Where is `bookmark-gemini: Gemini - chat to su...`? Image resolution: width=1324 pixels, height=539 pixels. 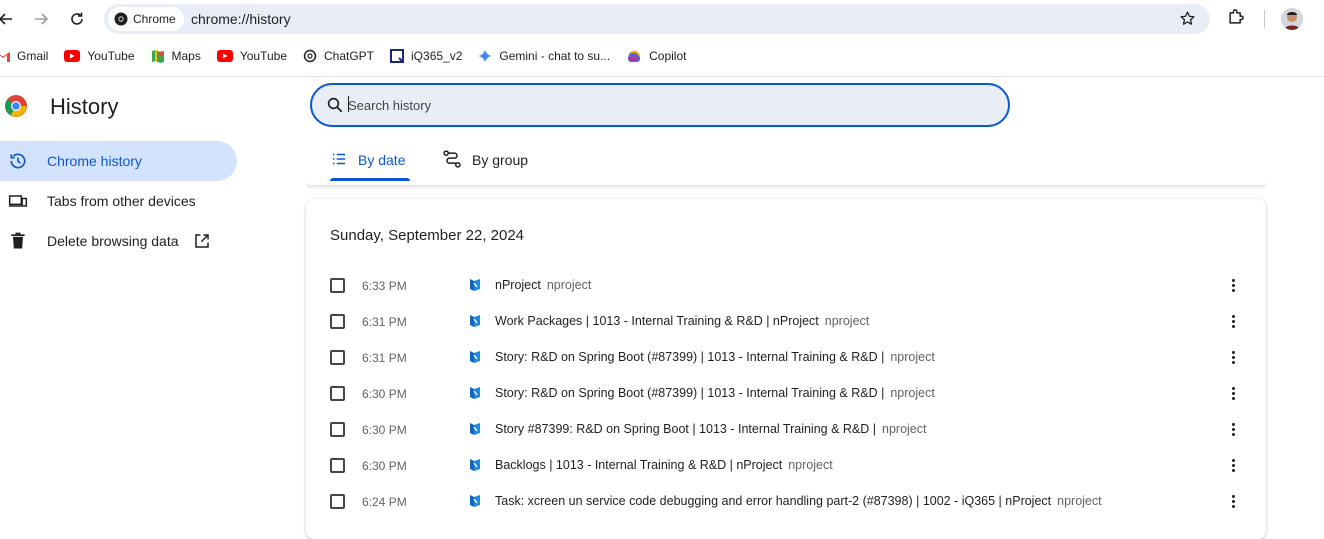 bookmark-gemini: Gemini - chat to su... is located at coordinates (544, 56).